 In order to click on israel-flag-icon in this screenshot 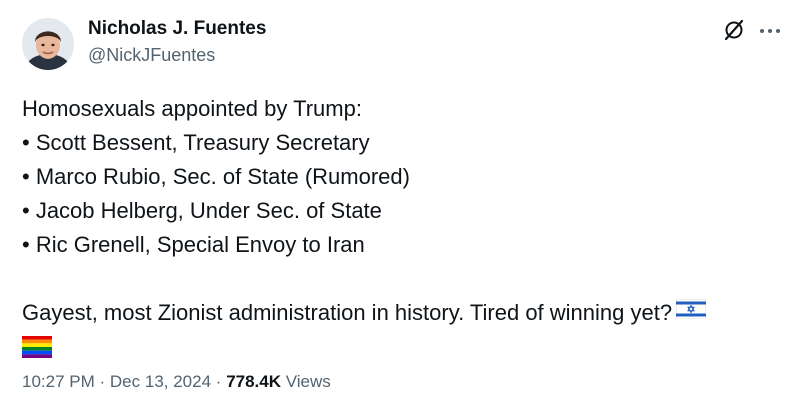, I will do `click(691, 312)`.